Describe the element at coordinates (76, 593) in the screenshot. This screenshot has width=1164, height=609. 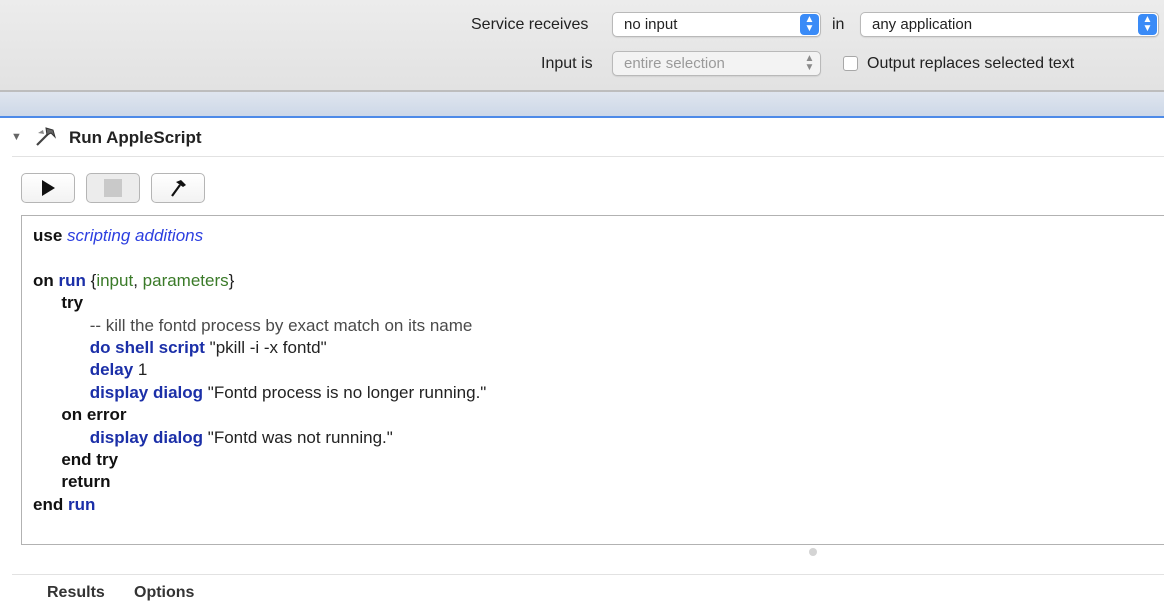
I see `tab-results: Results` at that location.